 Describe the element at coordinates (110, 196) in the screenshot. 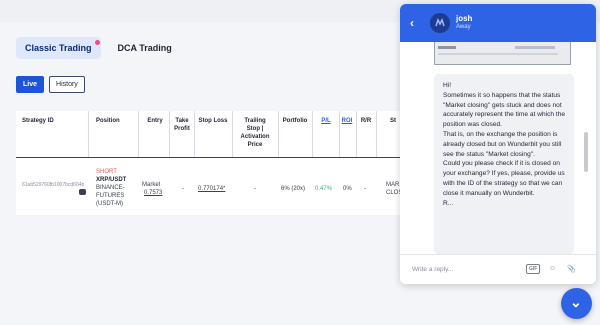

I see `position-exchange: BINANCE- FUTURES (USDT-M)` at that location.